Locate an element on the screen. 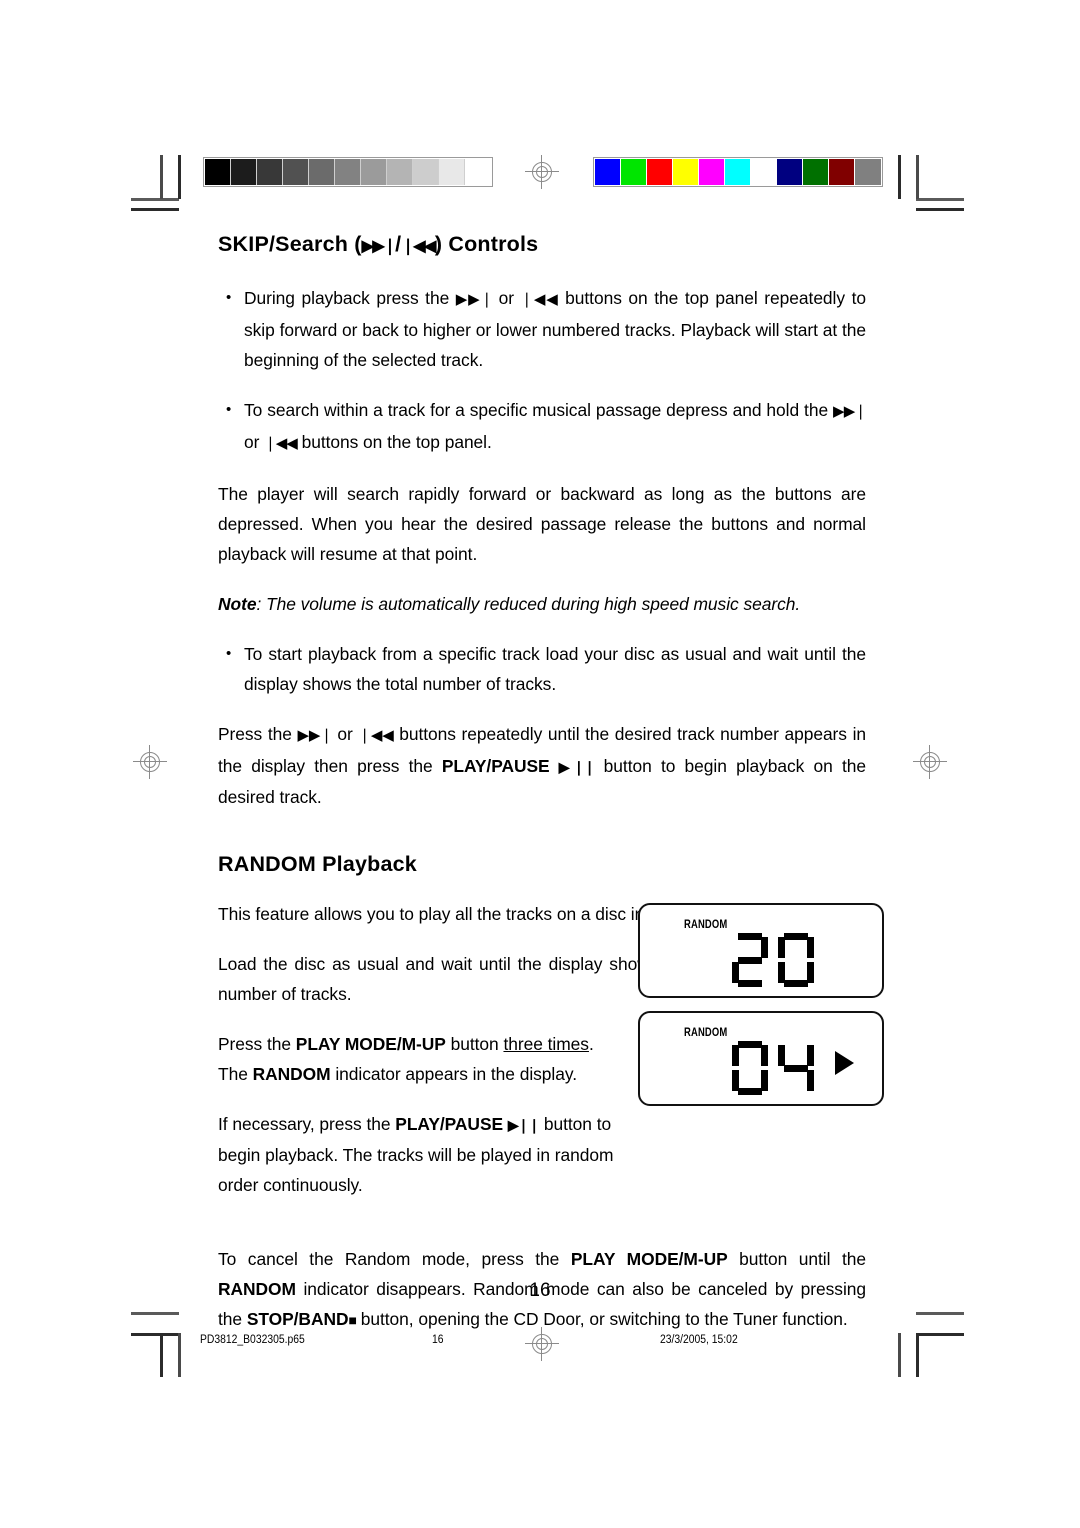 The width and height of the screenshot is (1080, 1528). mode-text-2: button is located at coordinates (474, 1044).